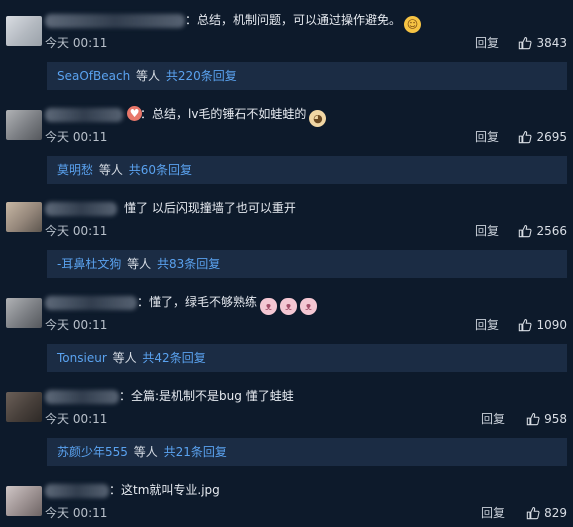  I want to click on comment-text: ：总结，机制问题，可以通过操作避免。 ☺, so click(303, 22).